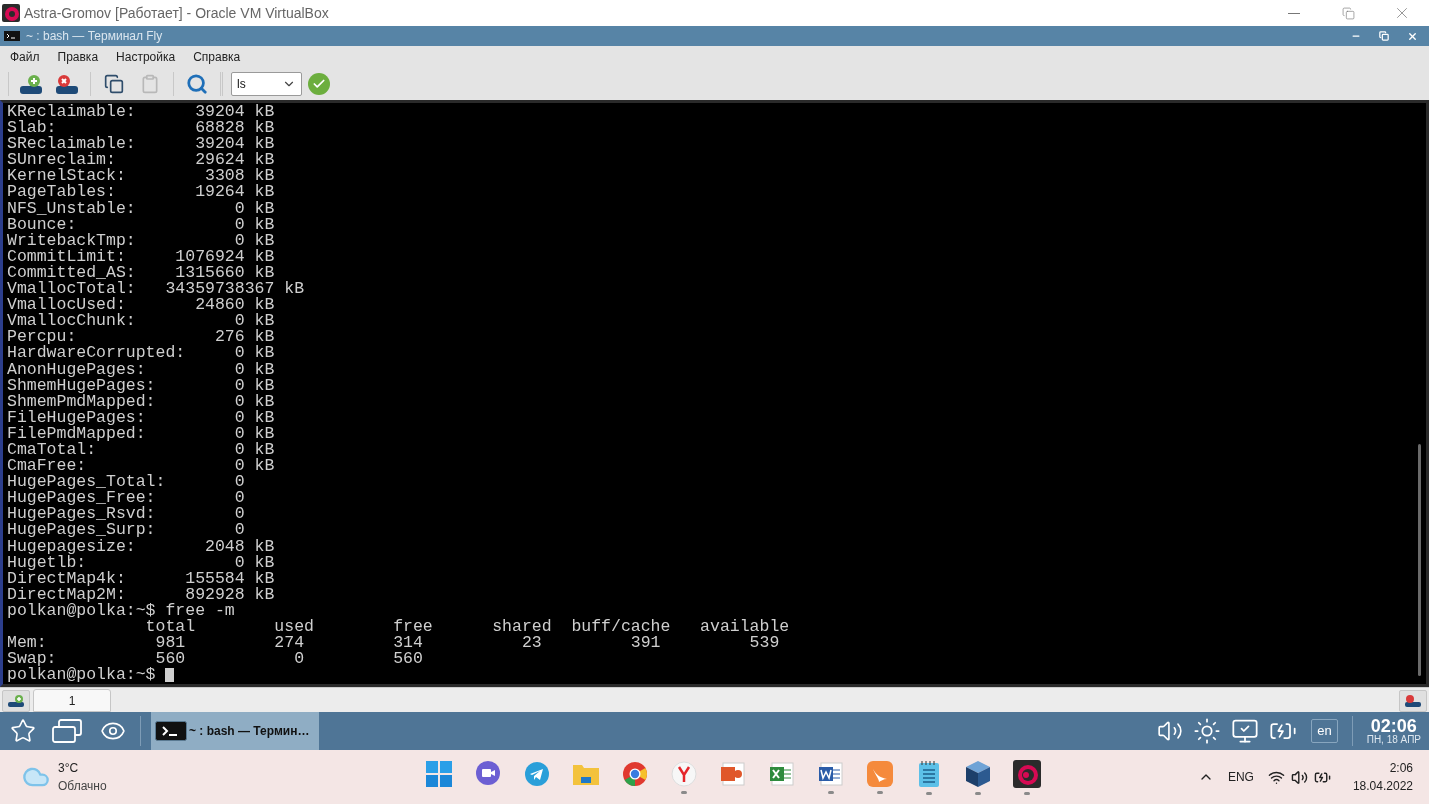 This screenshot has width=1429, height=804. Describe the element at coordinates (141, 208) in the screenshot. I see `terminal-line: NFS_Unstable: 0 kB` at that location.